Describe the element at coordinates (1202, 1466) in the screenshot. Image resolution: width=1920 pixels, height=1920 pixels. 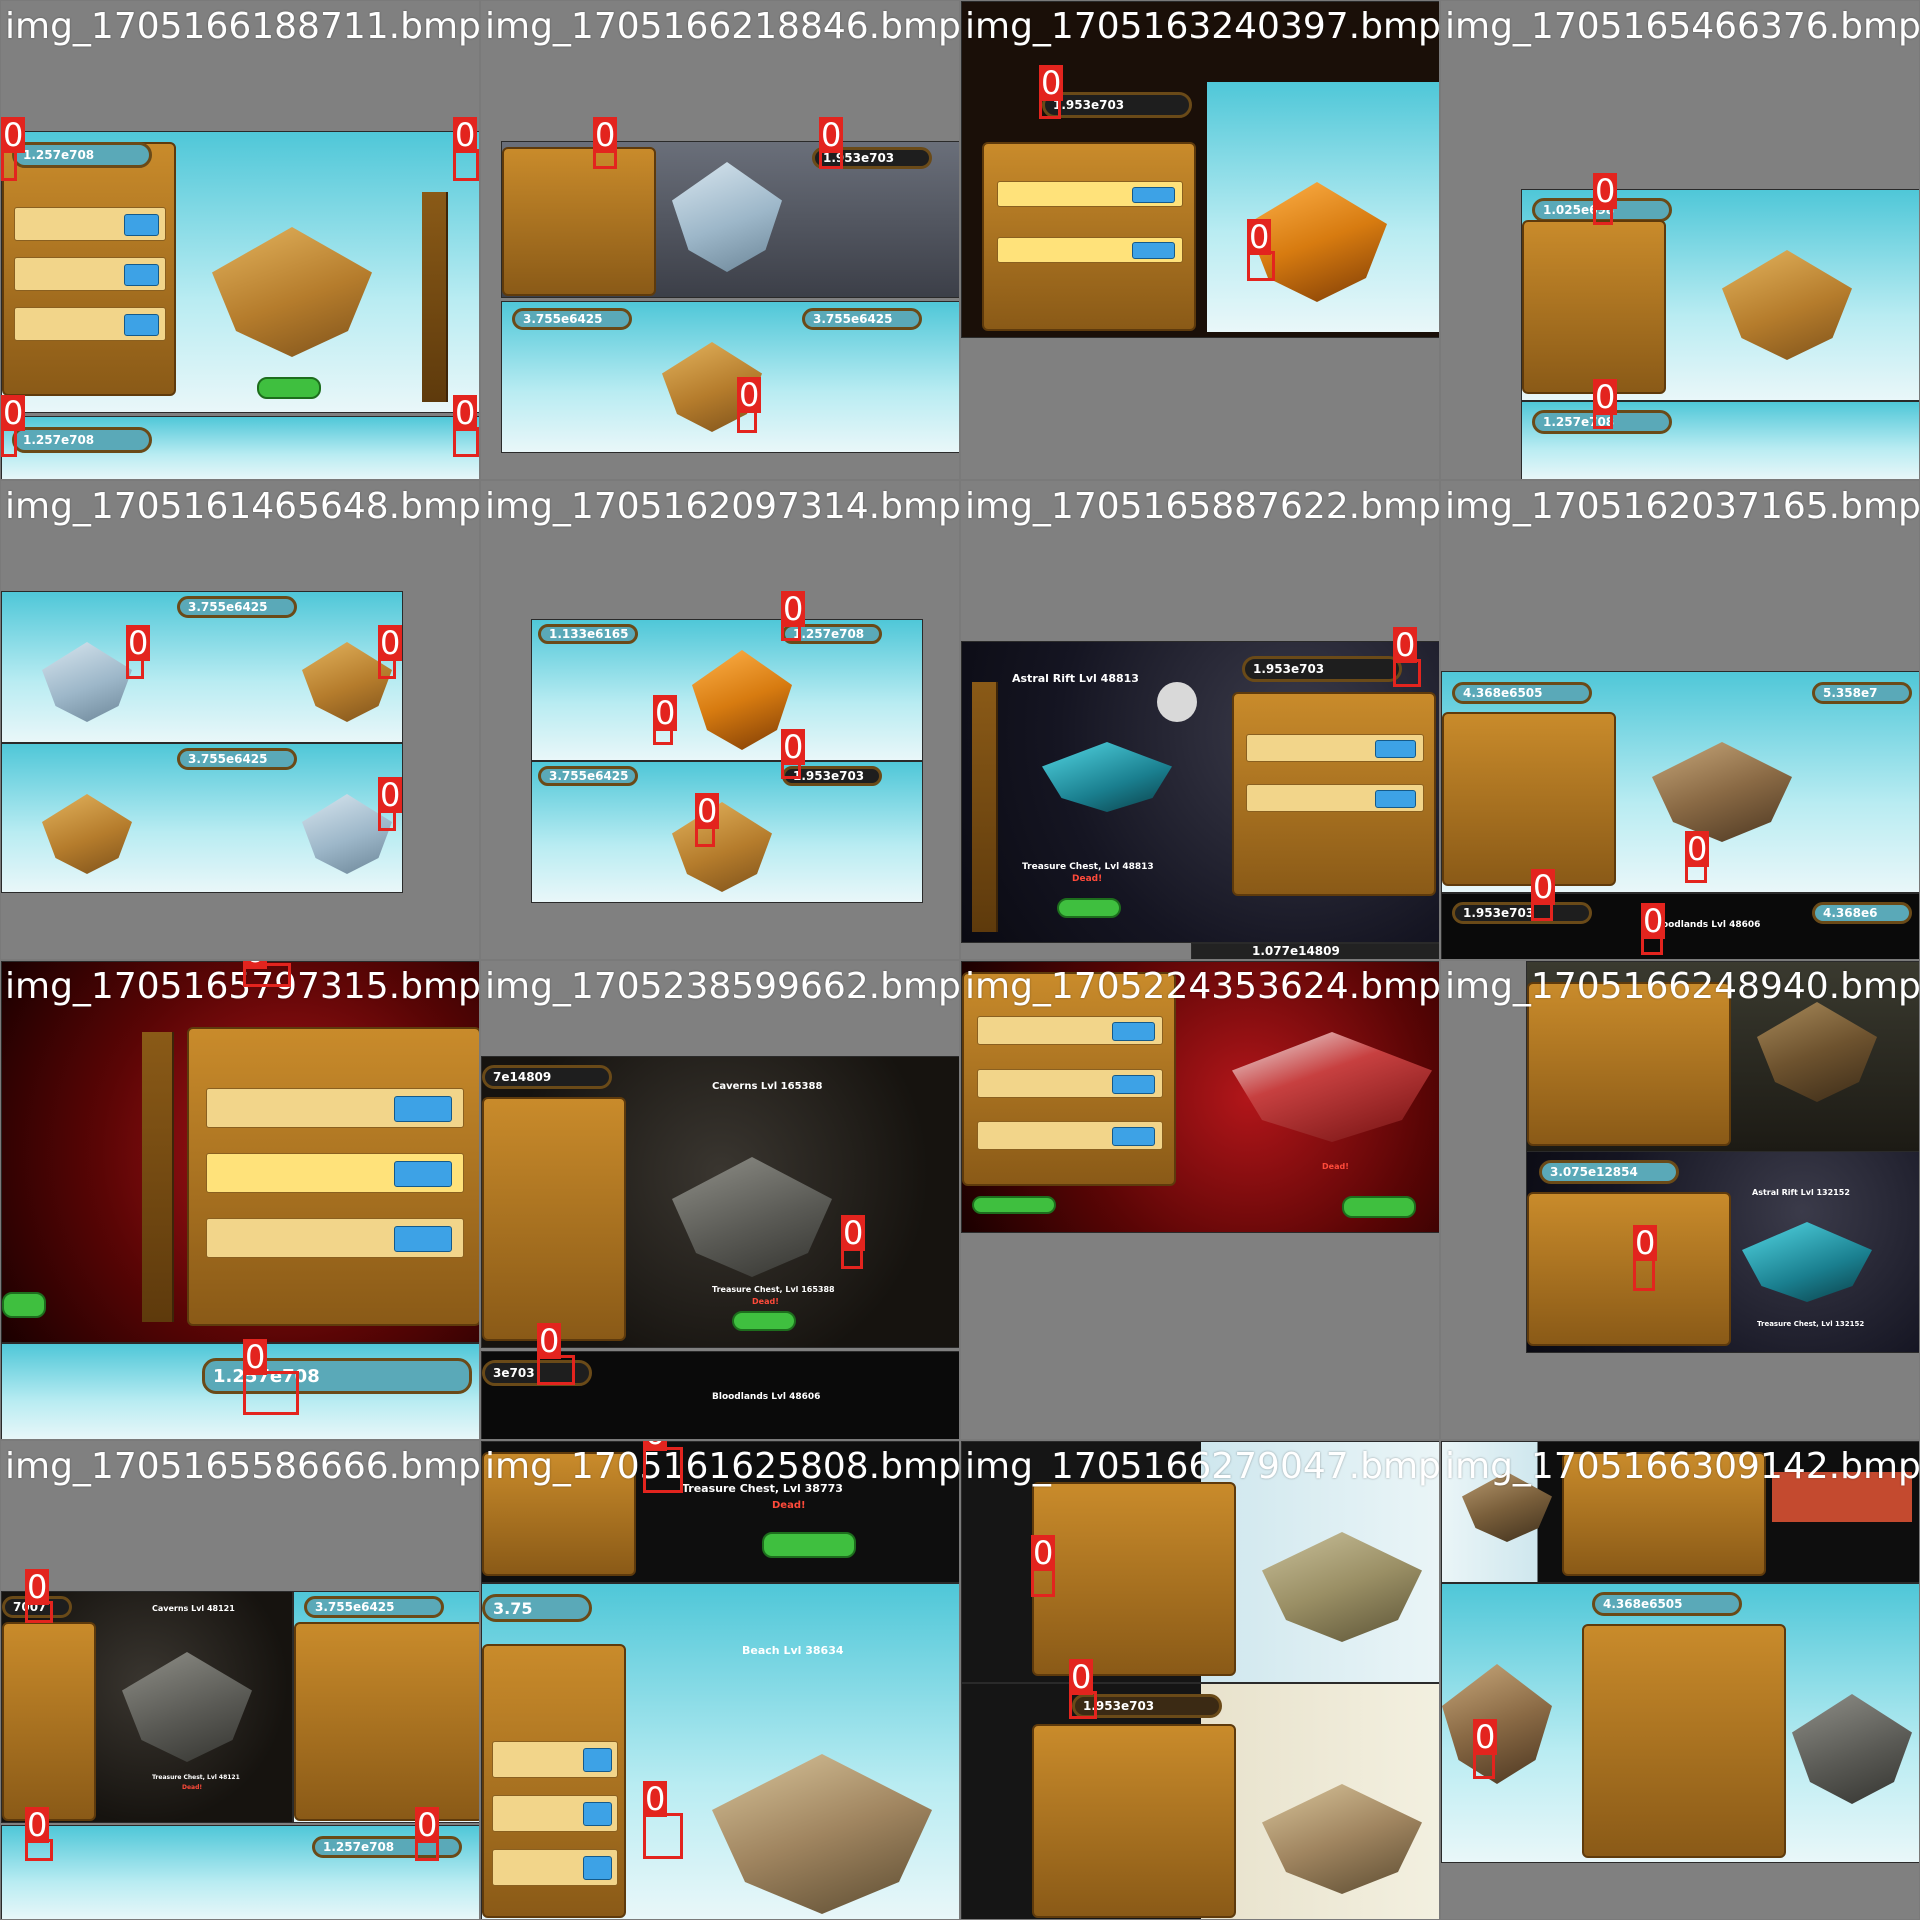
I see `tile-filename: img_1705166279047.bmp` at that location.